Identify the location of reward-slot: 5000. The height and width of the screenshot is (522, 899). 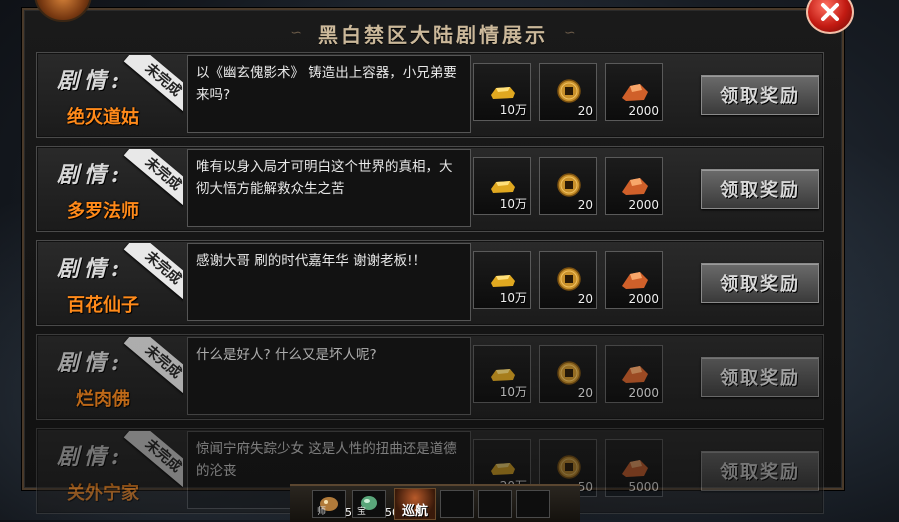
(634, 468).